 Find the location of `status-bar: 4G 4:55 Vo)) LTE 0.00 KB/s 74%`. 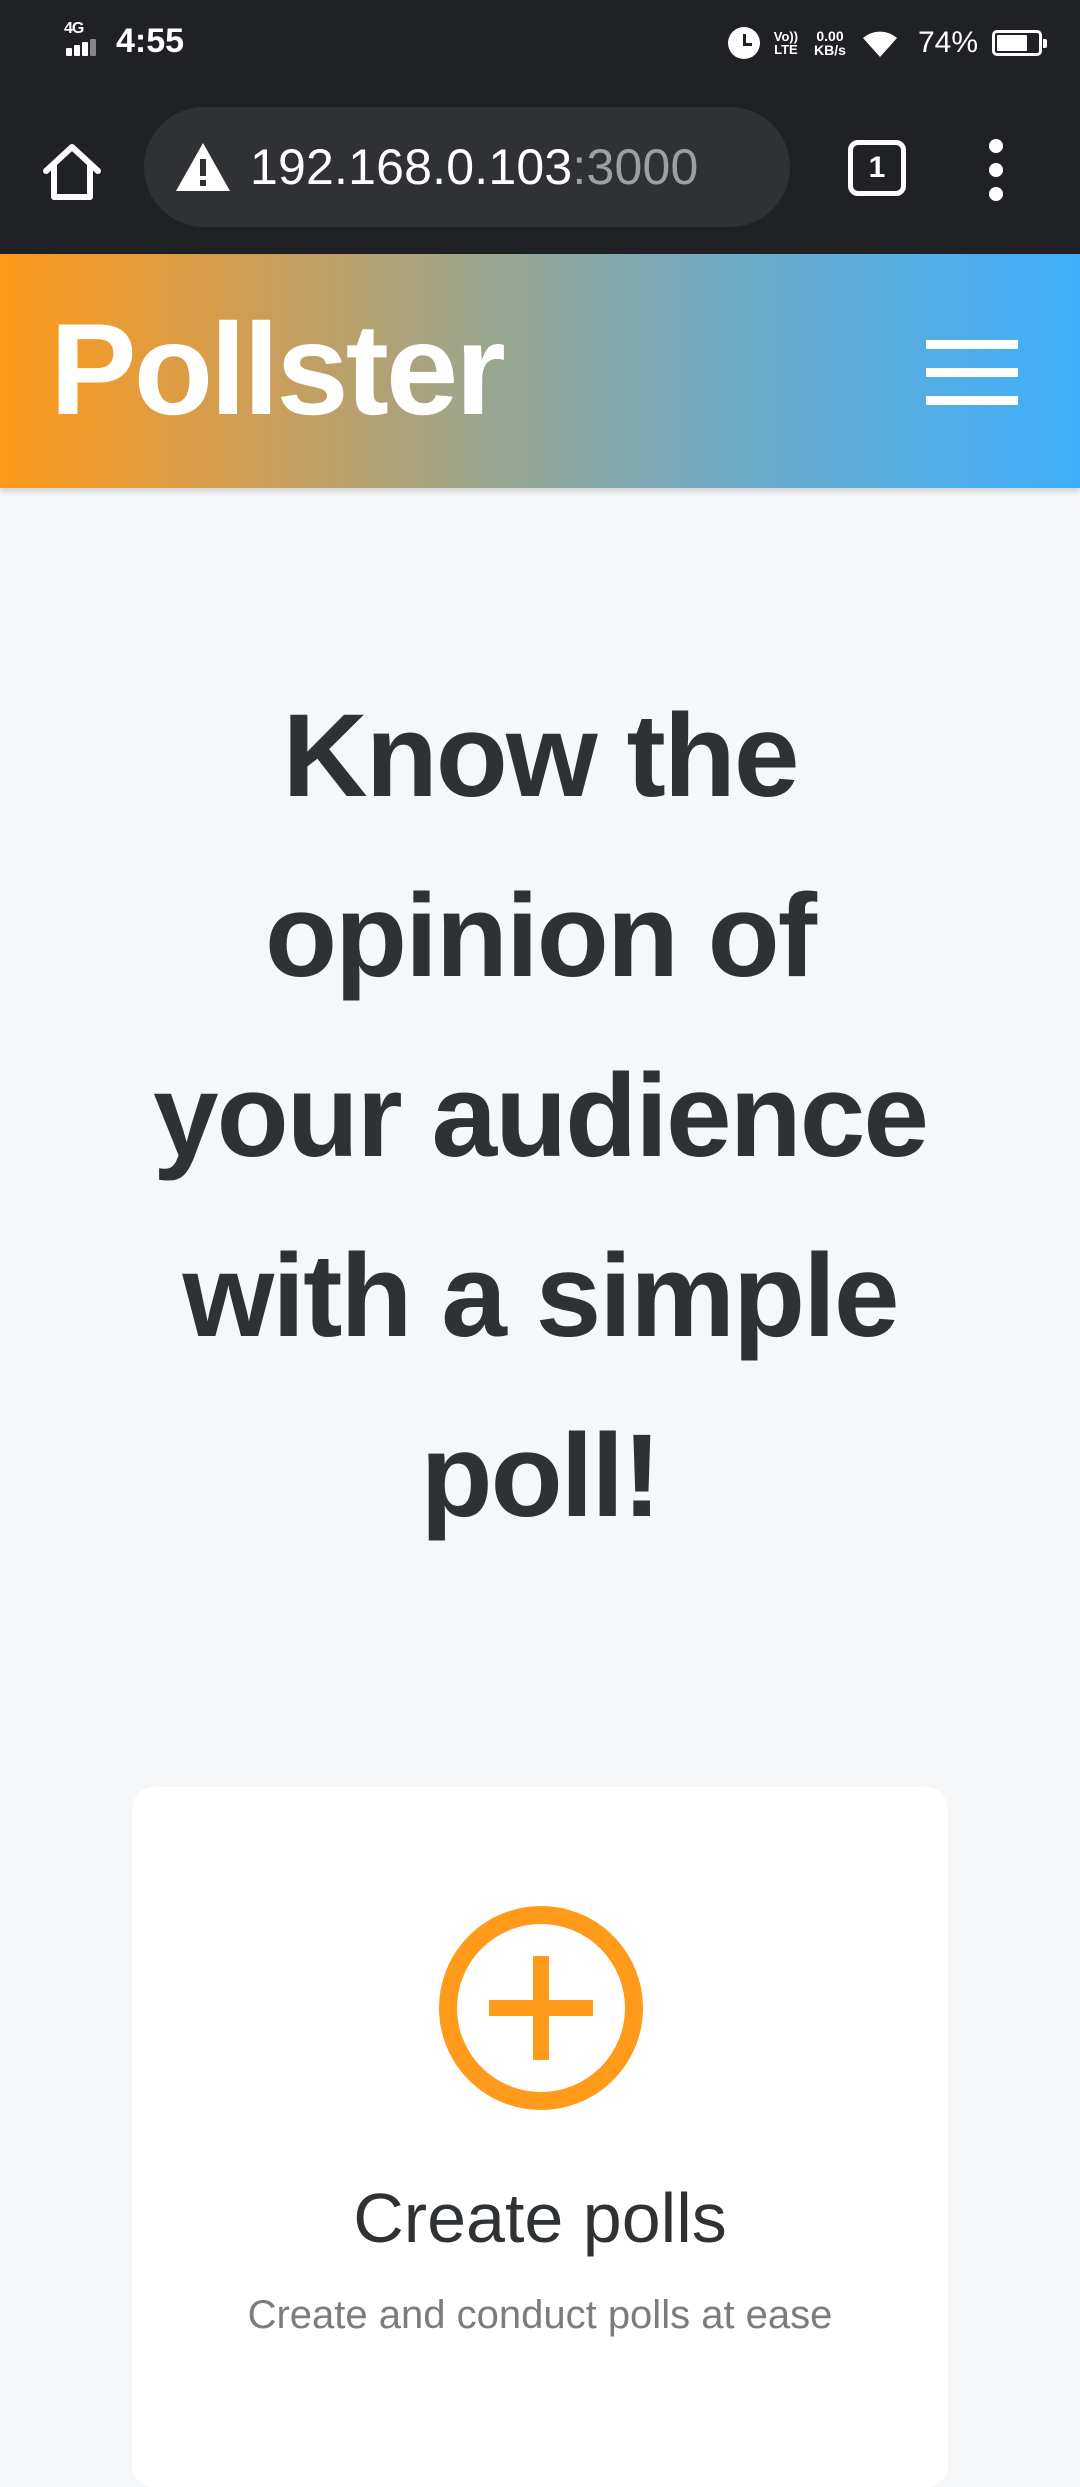

status-bar: 4G 4:55 Vo)) LTE 0.00 KB/s 74% is located at coordinates (540, 43).